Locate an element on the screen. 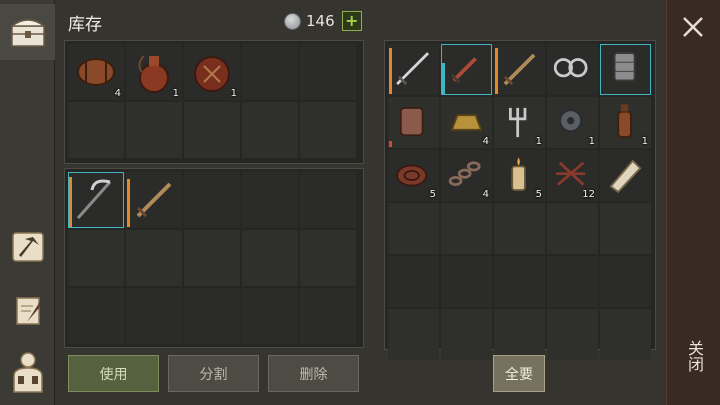 The width and height of the screenshot is (720, 405). item-slot-leather-armor is located at coordinates (413, 122).